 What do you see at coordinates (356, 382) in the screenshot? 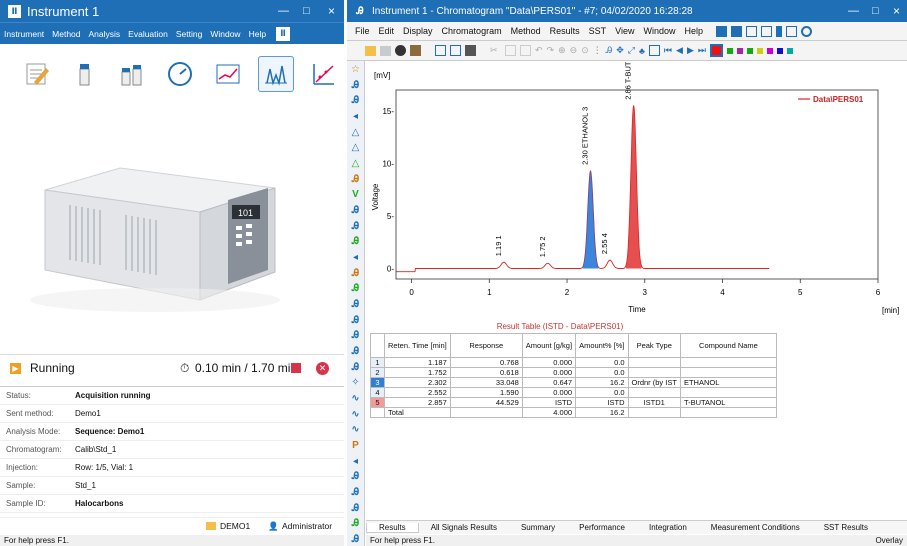
I see `vt-icon-21: ✧` at bounding box center [356, 382].